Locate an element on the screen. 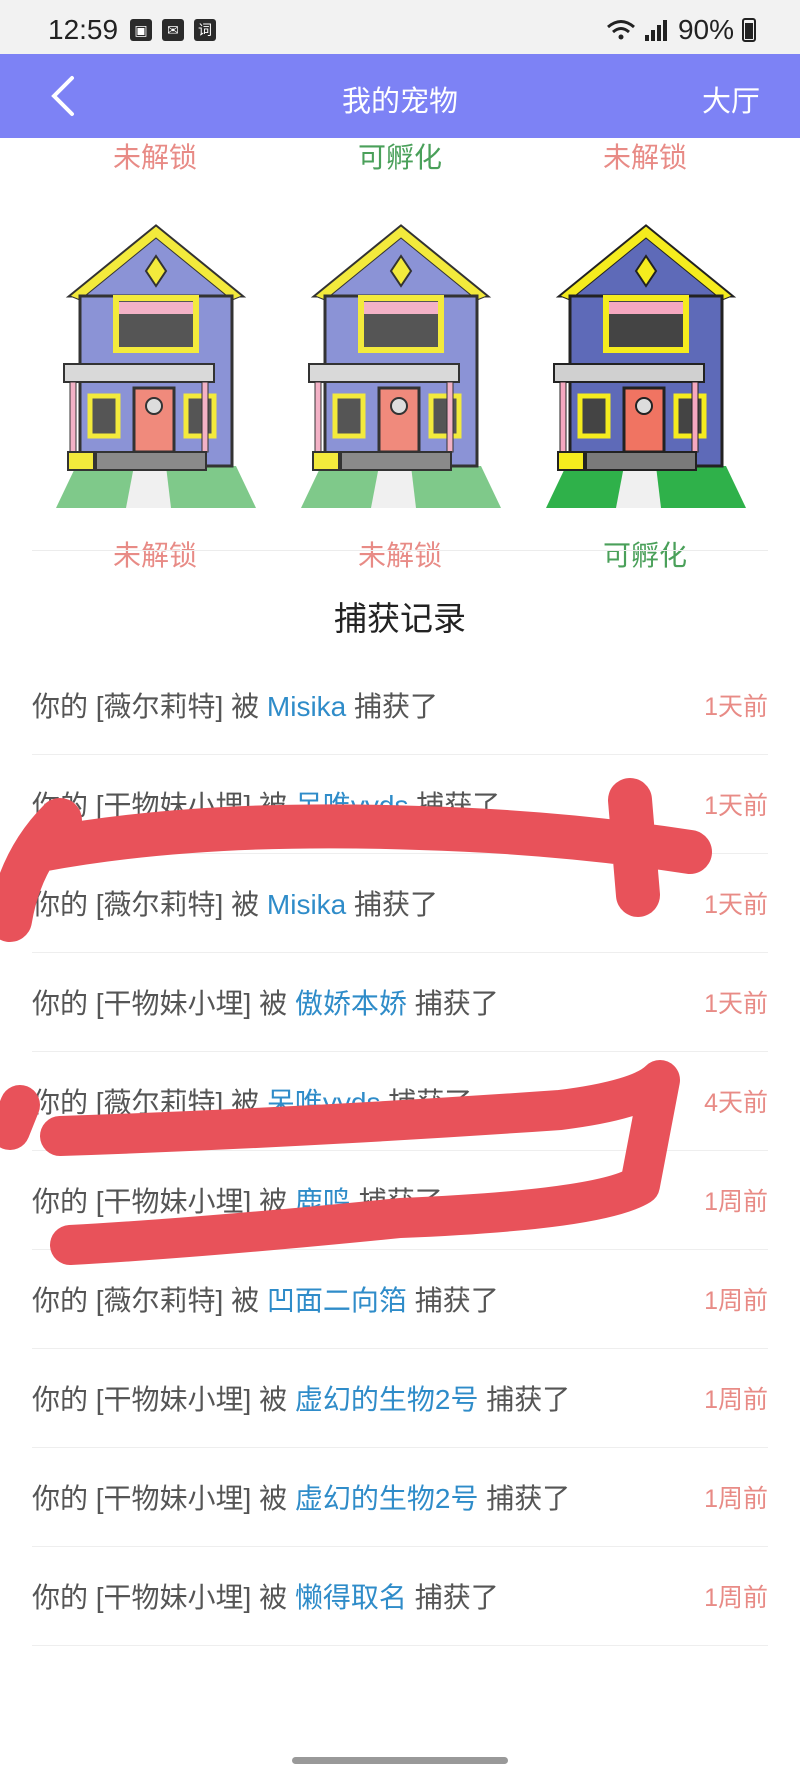 The width and height of the screenshot is (800, 1778). mail-icon: ✉ is located at coordinates (173, 30).